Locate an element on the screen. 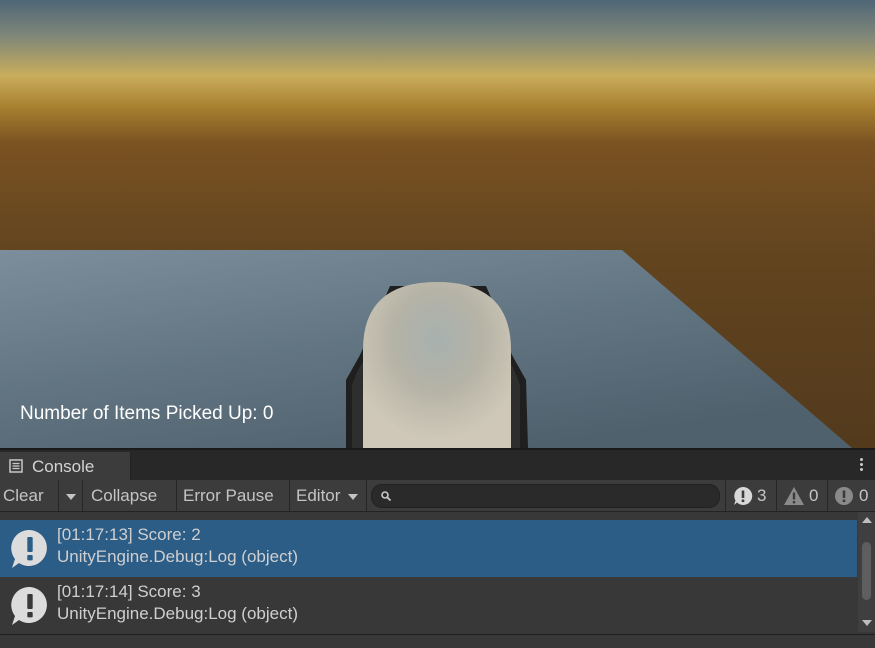 This screenshot has height=648, width=875. clear-options-dropdown is located at coordinates (71, 495).